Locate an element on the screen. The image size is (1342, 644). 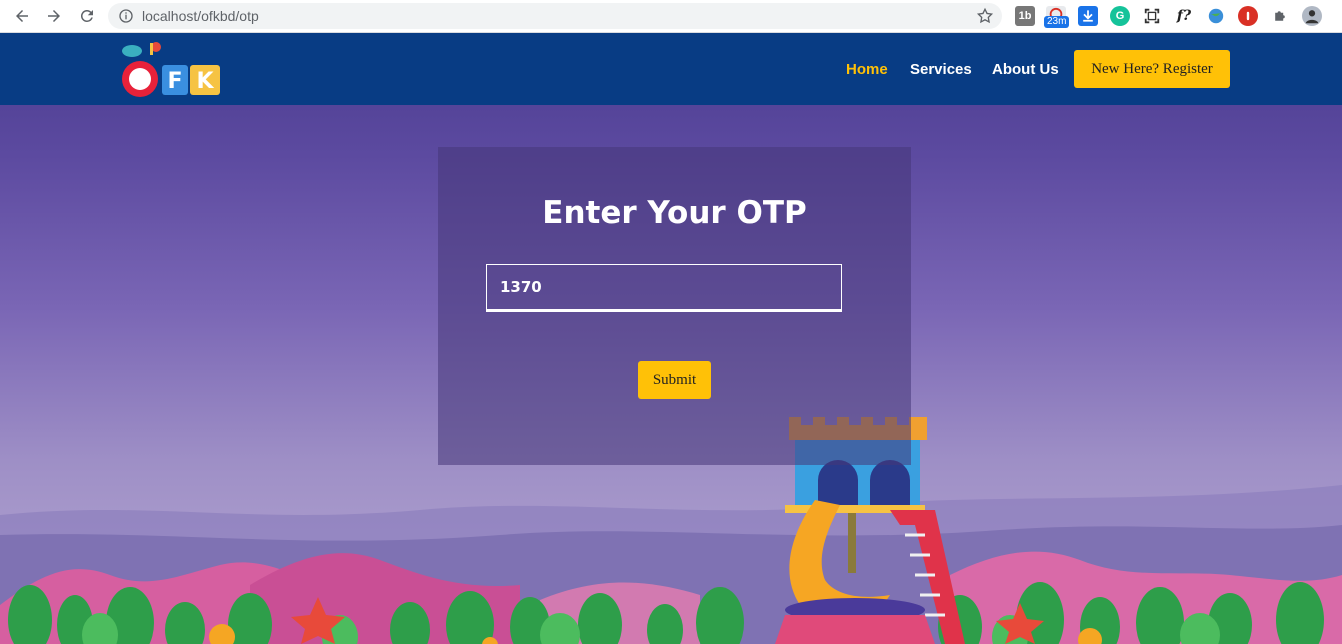
adblock-icon is located at coordinates (1248, 16).